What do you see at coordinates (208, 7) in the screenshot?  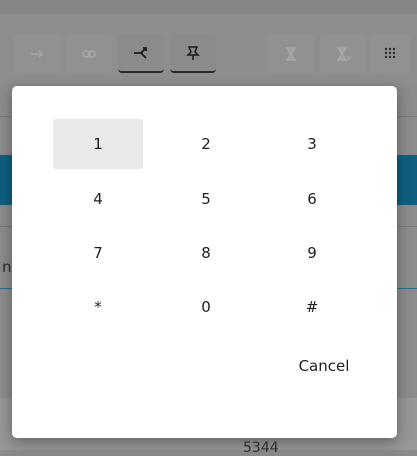 I see `top-strip` at bounding box center [208, 7].